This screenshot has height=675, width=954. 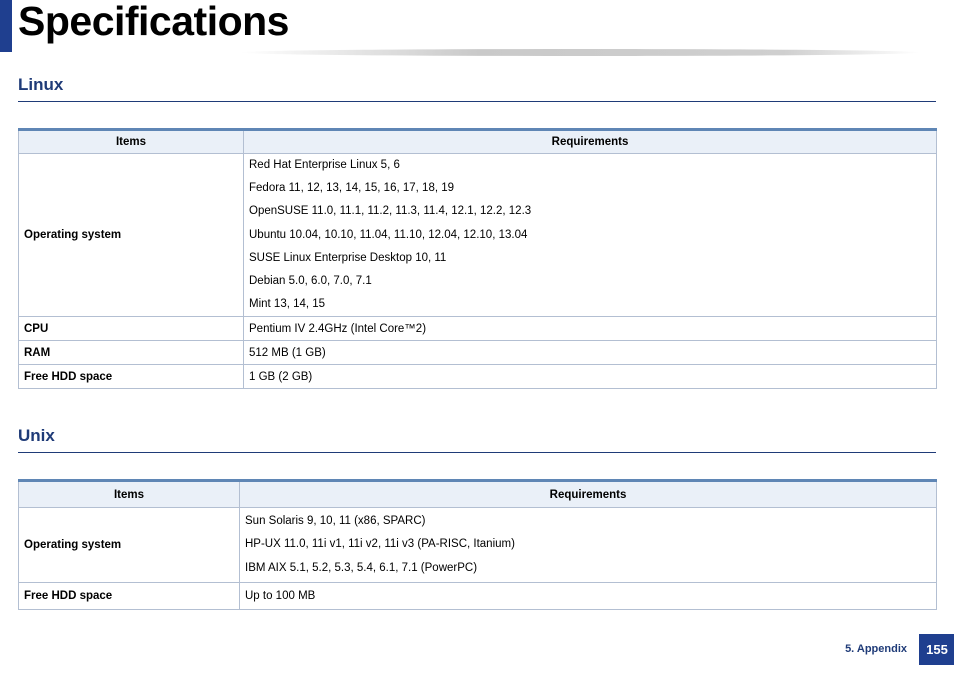 What do you see at coordinates (590, 377) in the screenshot?
I see `row-requirements: 1 GB (2 GB)` at bounding box center [590, 377].